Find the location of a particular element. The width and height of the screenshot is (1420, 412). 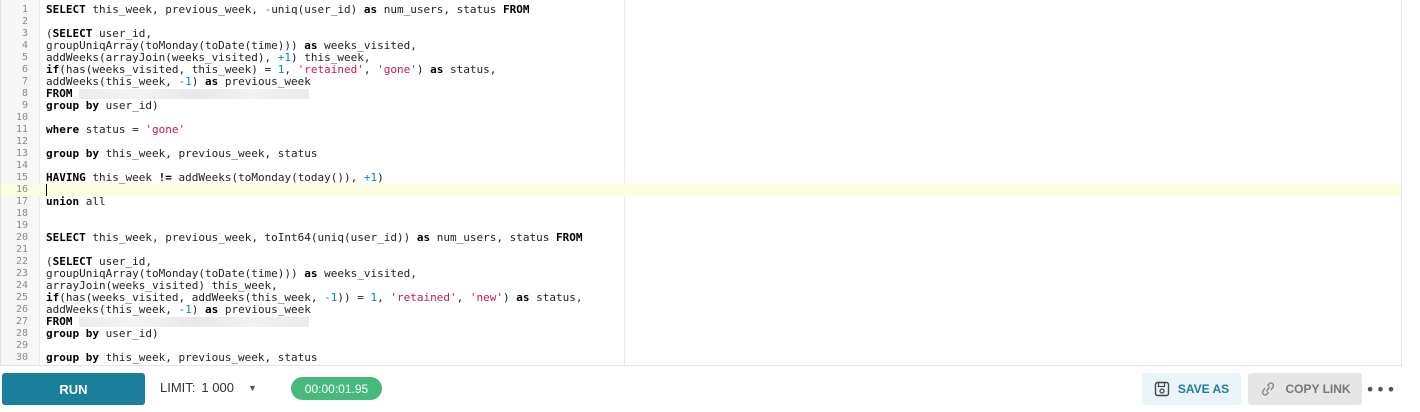

line-number: 8 is located at coordinates (24, 93).